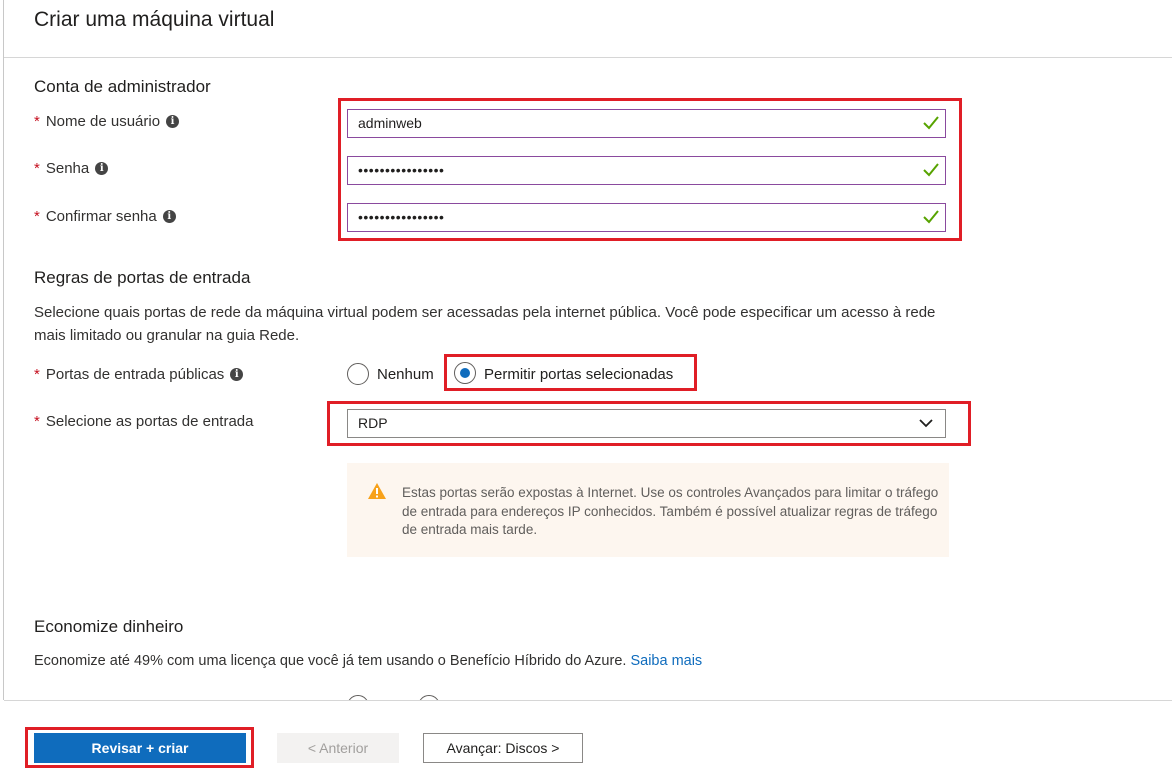 Image resolution: width=1172 pixels, height=781 pixels. What do you see at coordinates (646, 217) in the screenshot?
I see `confirm-password-input: ••••••••••••••••` at bounding box center [646, 217].